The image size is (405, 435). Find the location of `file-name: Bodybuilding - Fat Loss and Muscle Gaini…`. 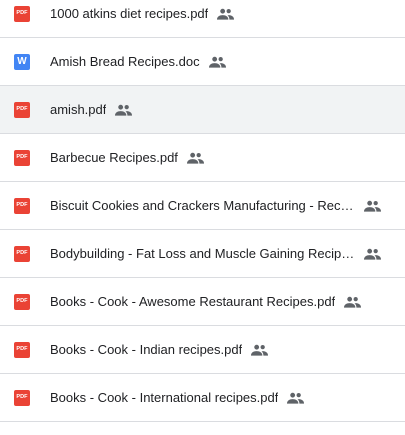

file-name: Bodybuilding - Fat Loss and Muscle Gaini… is located at coordinates (202, 253).